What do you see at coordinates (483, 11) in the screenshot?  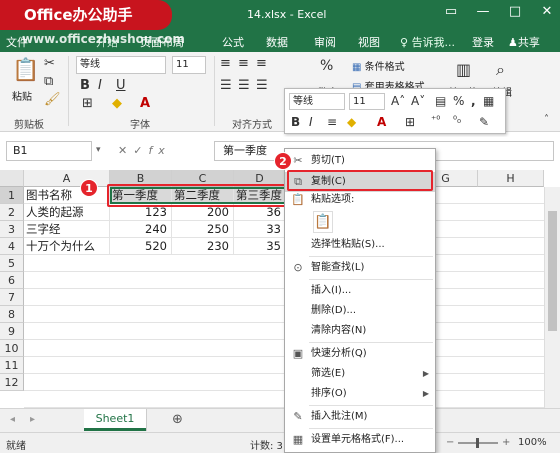 I see `minimize-icon: —` at bounding box center [483, 11].